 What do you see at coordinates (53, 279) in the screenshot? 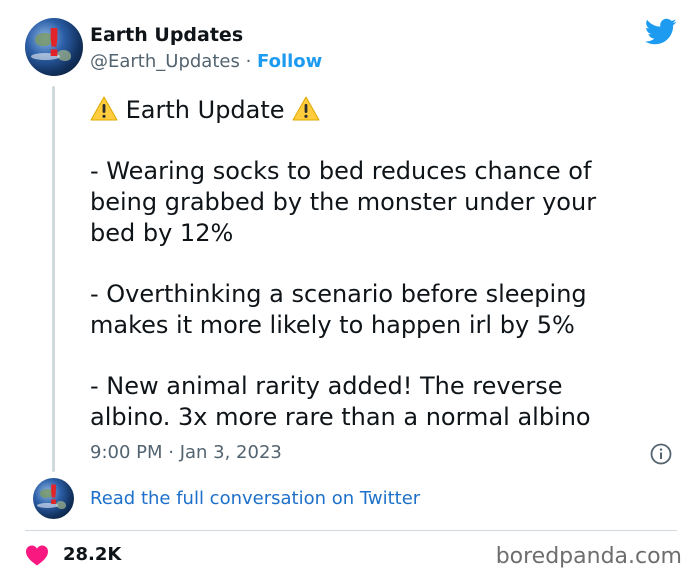
I see `thread-line` at bounding box center [53, 279].